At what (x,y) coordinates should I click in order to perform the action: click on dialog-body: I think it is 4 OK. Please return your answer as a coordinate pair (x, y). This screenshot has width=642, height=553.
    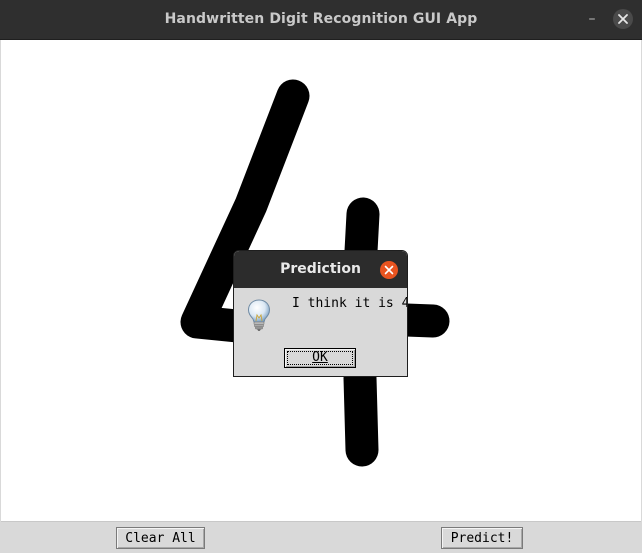
    Looking at the image, I should click on (320, 332).